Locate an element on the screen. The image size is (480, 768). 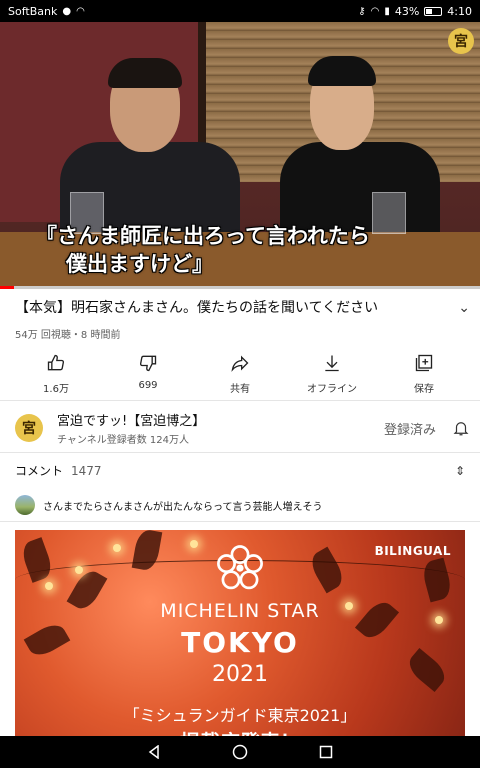
key-icon: ⚷ is located at coordinates (362, 11).